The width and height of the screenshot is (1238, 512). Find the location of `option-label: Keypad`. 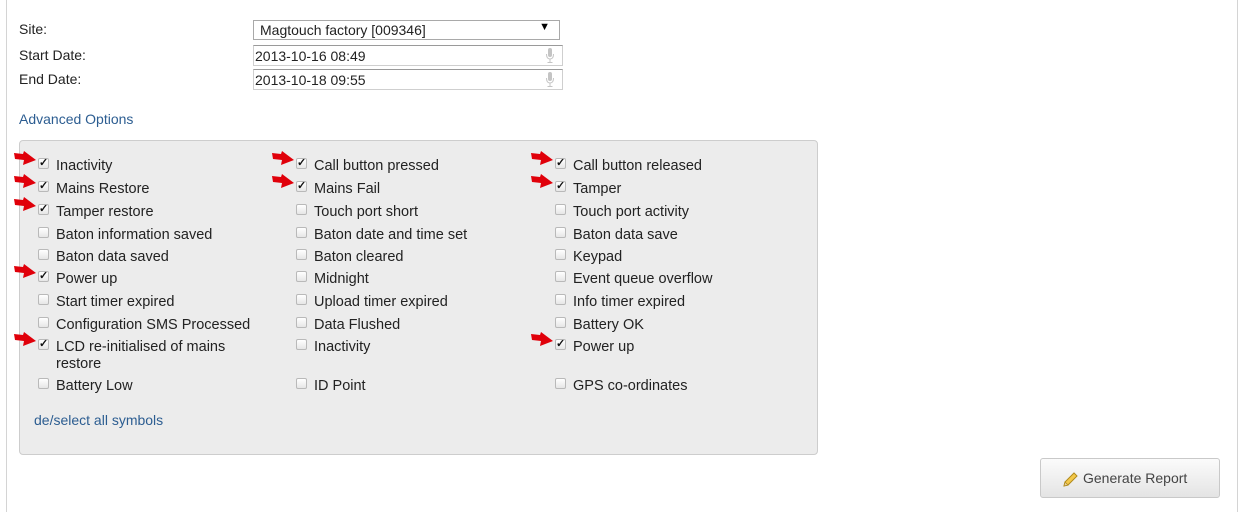

option-label: Keypad is located at coordinates (598, 257).